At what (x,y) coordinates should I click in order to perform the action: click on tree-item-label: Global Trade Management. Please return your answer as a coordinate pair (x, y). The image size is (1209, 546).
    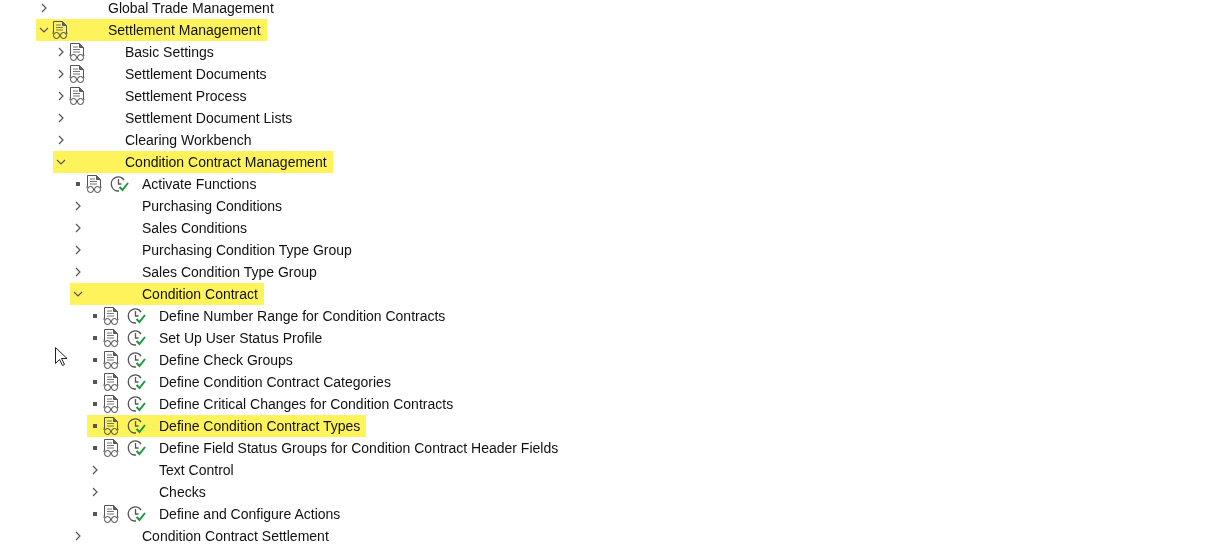
    Looking at the image, I should click on (191, 8).